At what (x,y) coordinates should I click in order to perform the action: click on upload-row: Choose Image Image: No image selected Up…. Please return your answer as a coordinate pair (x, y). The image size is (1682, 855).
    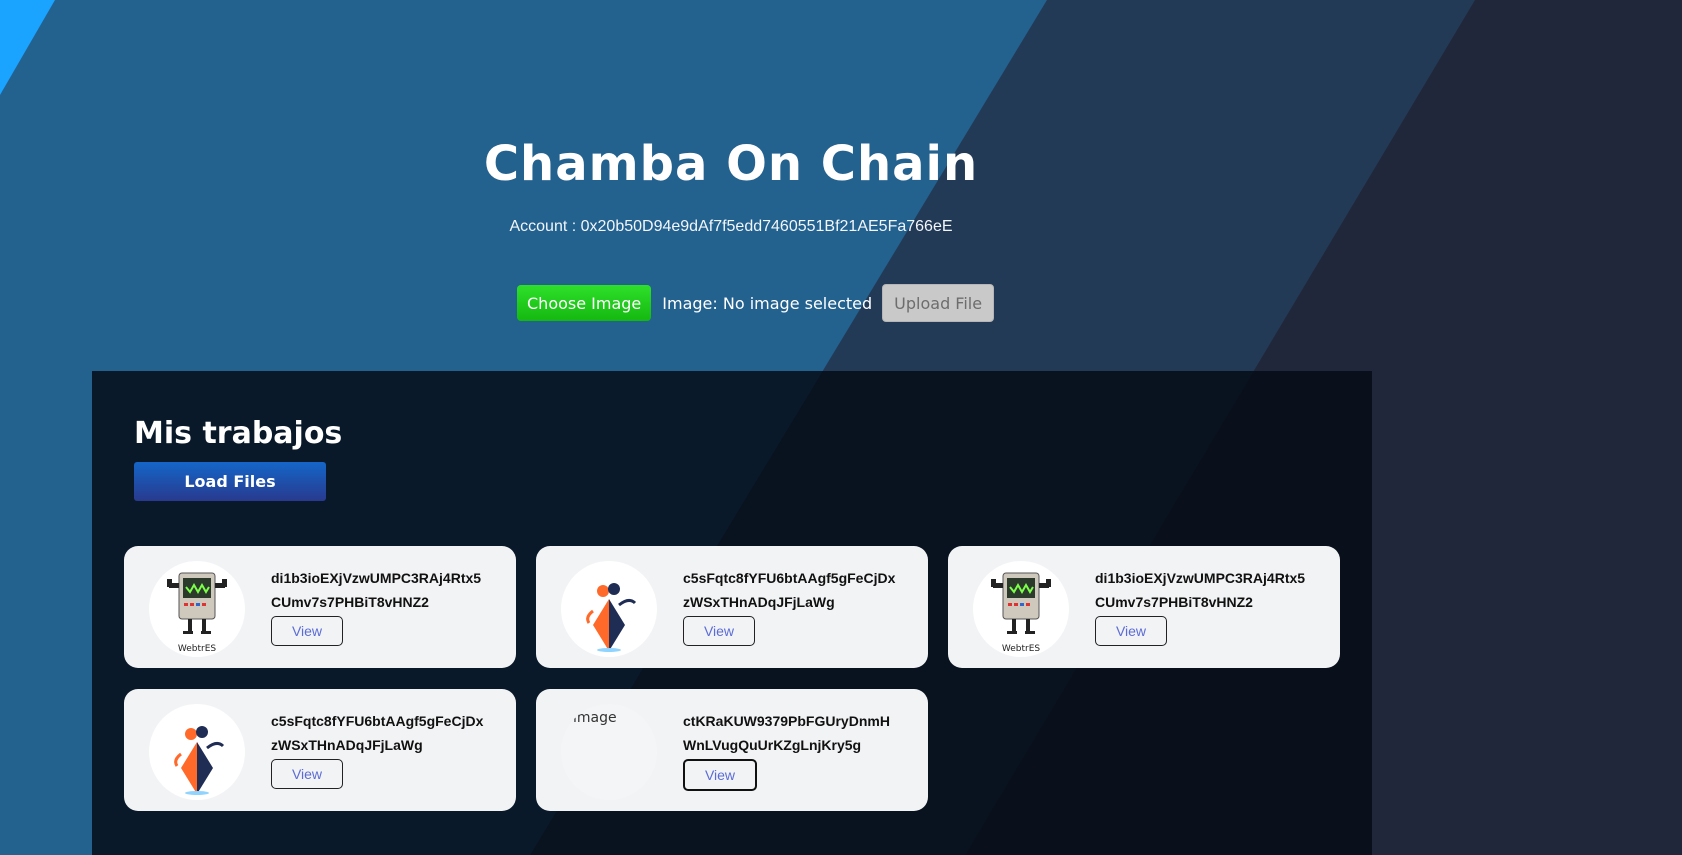
    Looking at the image, I should click on (756, 303).